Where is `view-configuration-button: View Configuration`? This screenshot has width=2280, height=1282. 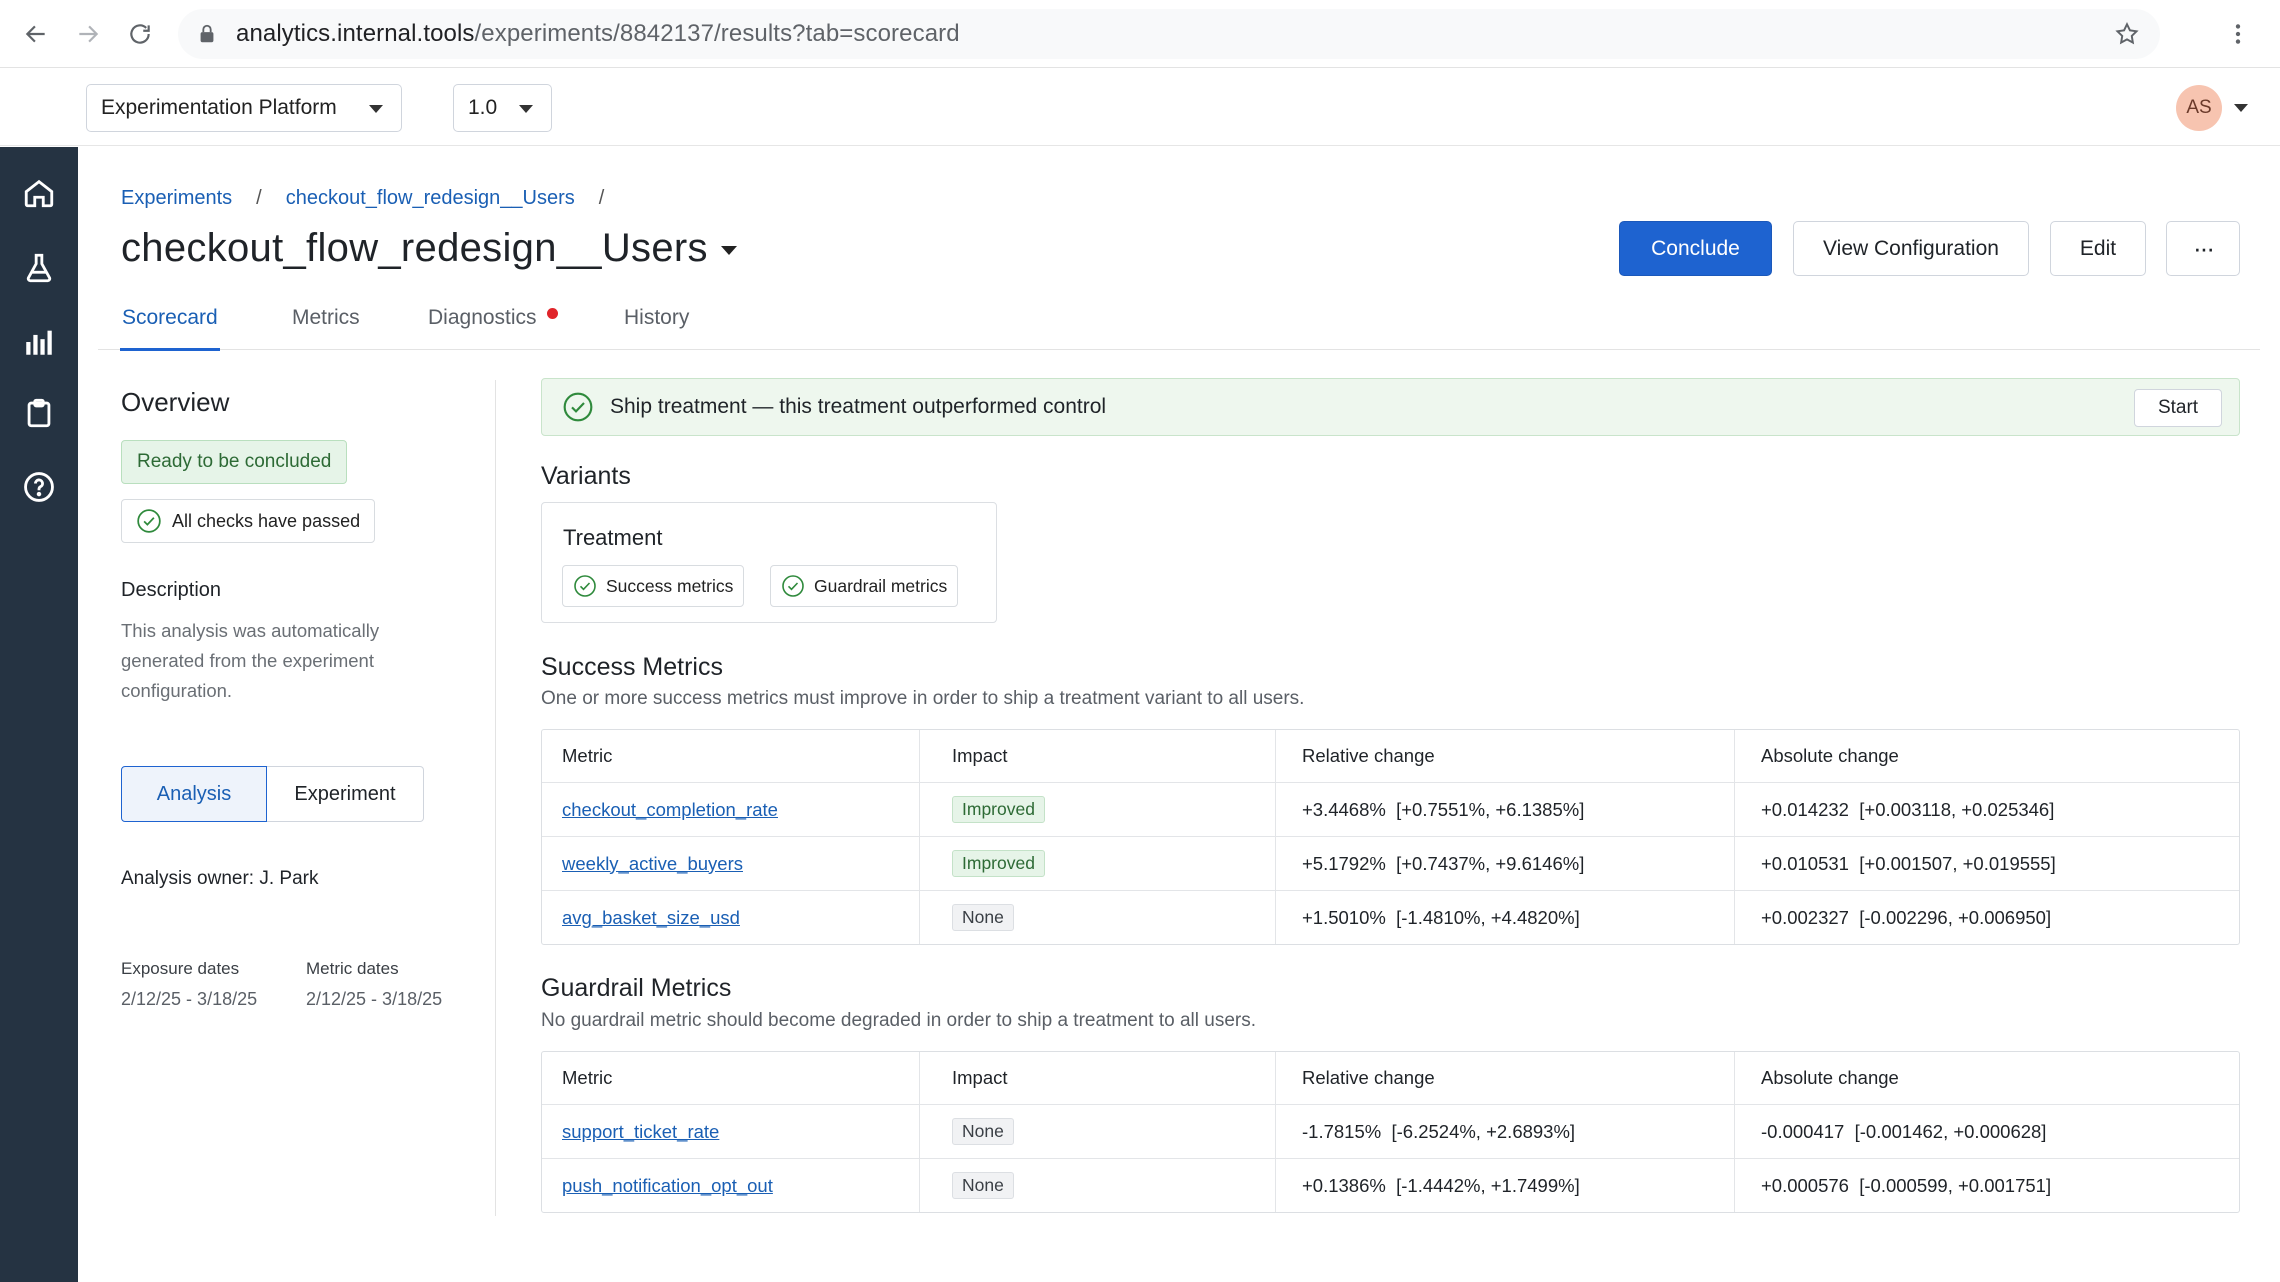
view-configuration-button: View Configuration is located at coordinates (1911, 248).